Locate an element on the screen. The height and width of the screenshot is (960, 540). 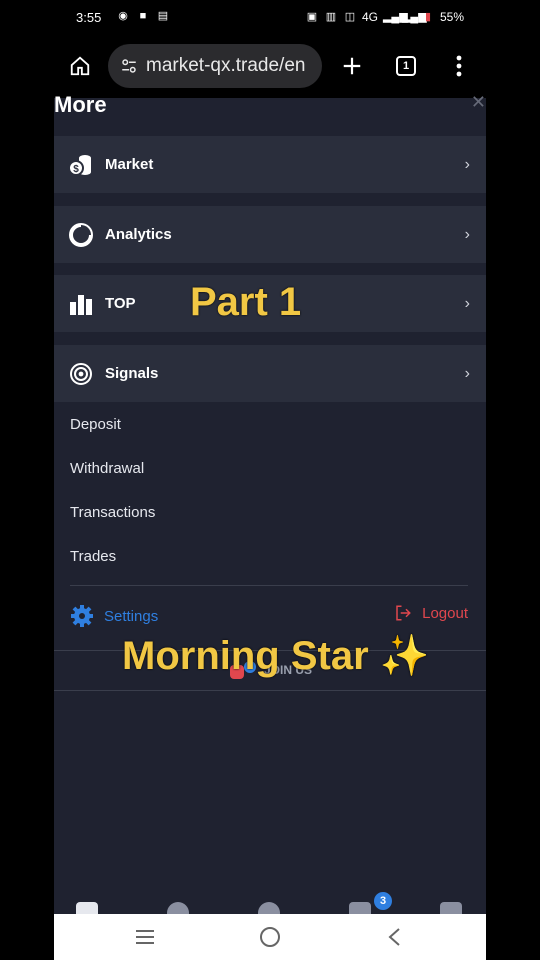
vibrate-icon: ▥ is located at coordinates (331, 17).